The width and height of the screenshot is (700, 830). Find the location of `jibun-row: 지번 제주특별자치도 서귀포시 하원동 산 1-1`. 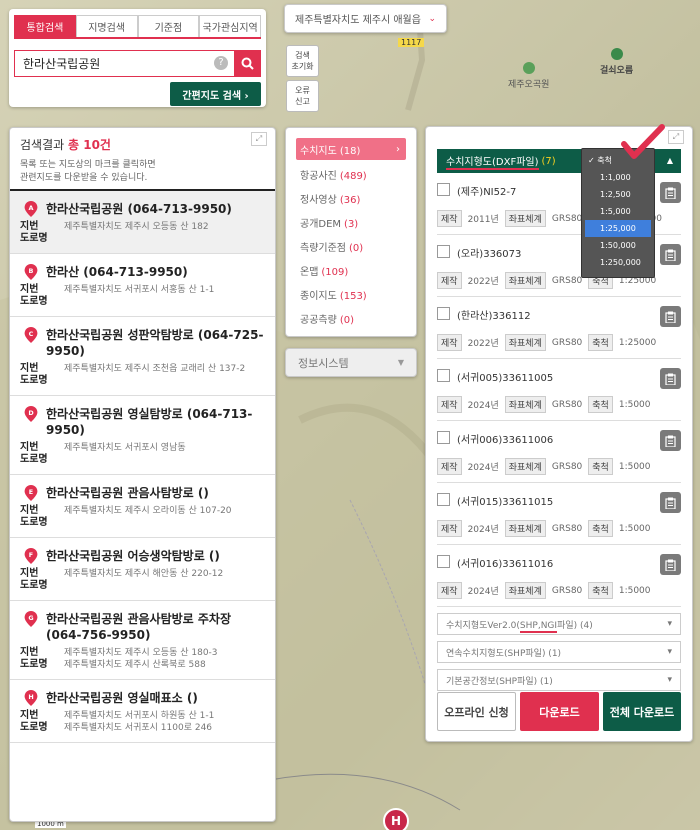

jibun-row: 지번 제주특별자치도 서귀포시 하원동 산 1-1 is located at coordinates (142, 716).